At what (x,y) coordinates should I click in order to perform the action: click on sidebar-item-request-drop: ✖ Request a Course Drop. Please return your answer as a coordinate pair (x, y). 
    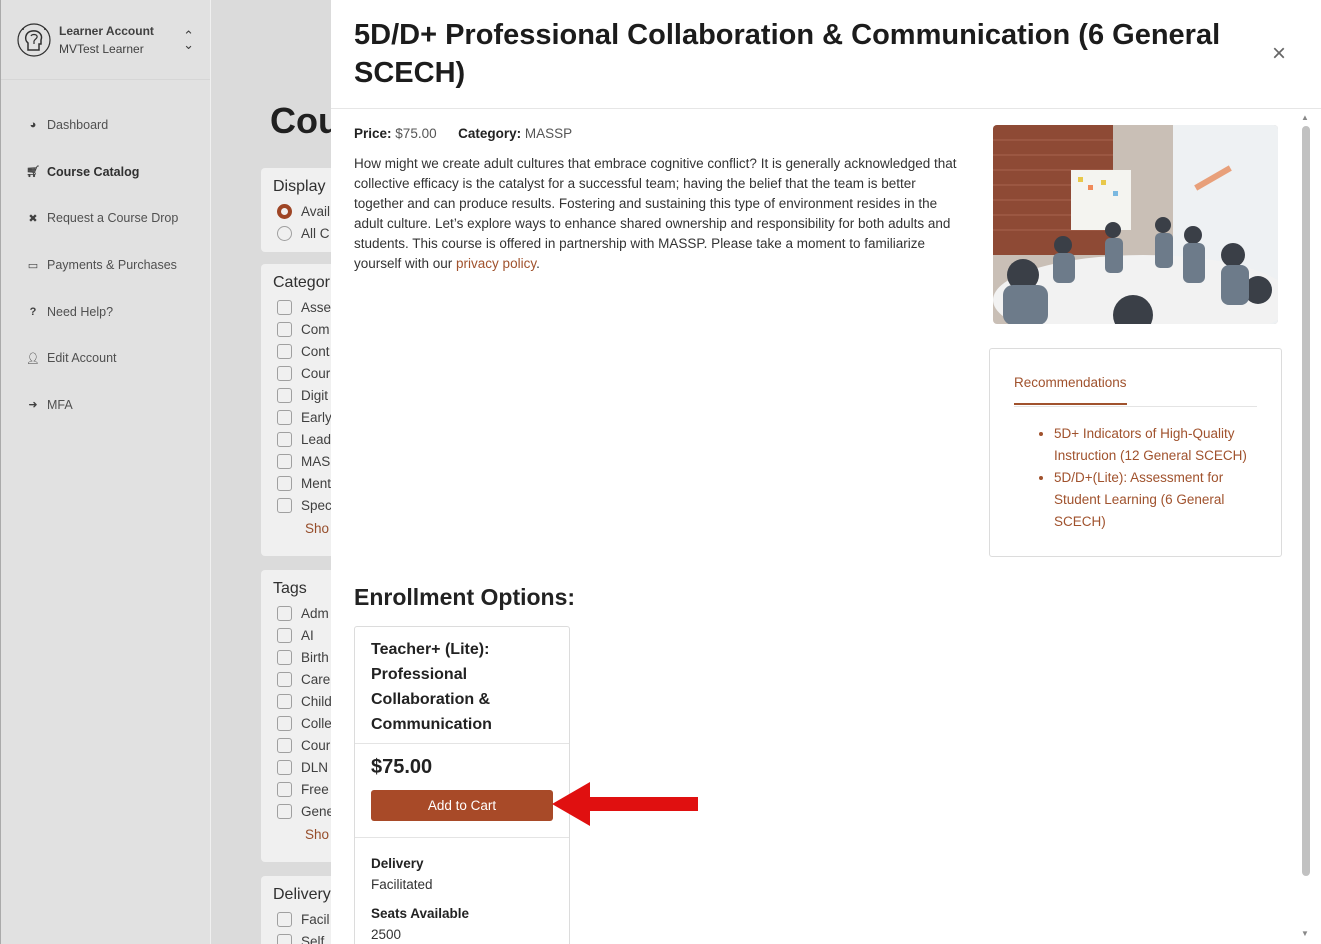
    Looking at the image, I should click on (105, 218).